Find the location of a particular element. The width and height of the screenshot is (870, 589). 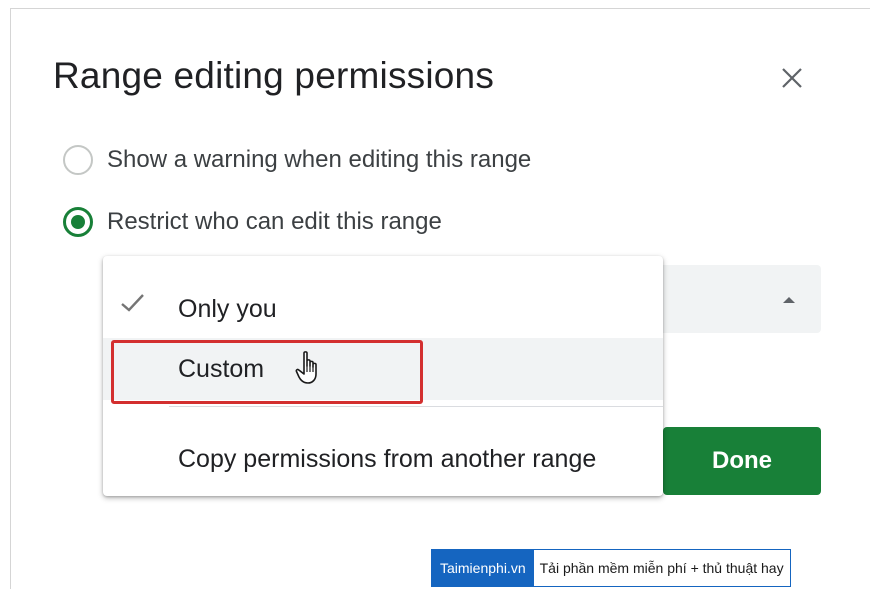

menu-item-only-you: Only you is located at coordinates (383, 309).